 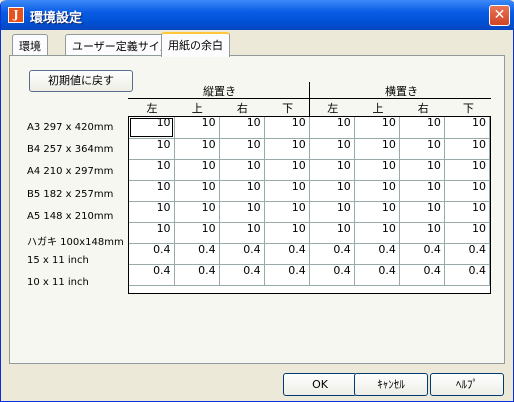 What do you see at coordinates (401, 91) in the screenshot?
I see `group-landscape-label: 横置き` at bounding box center [401, 91].